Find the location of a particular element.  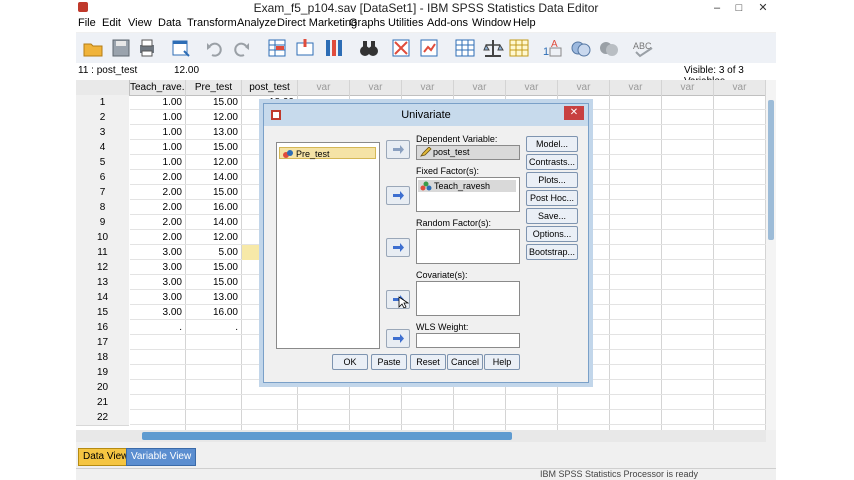

move-to-dependent-button is located at coordinates (398, 149).